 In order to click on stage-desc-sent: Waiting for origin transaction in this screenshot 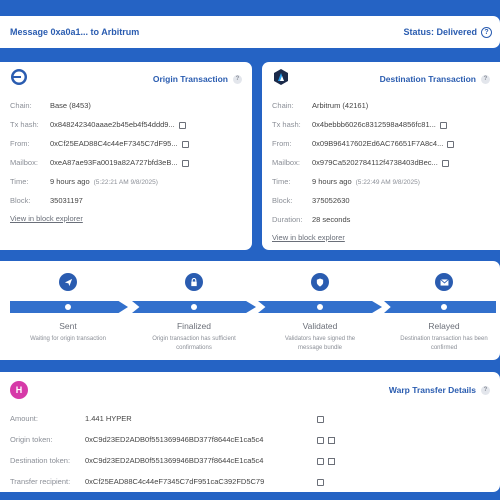, I will do `click(68, 339)`.